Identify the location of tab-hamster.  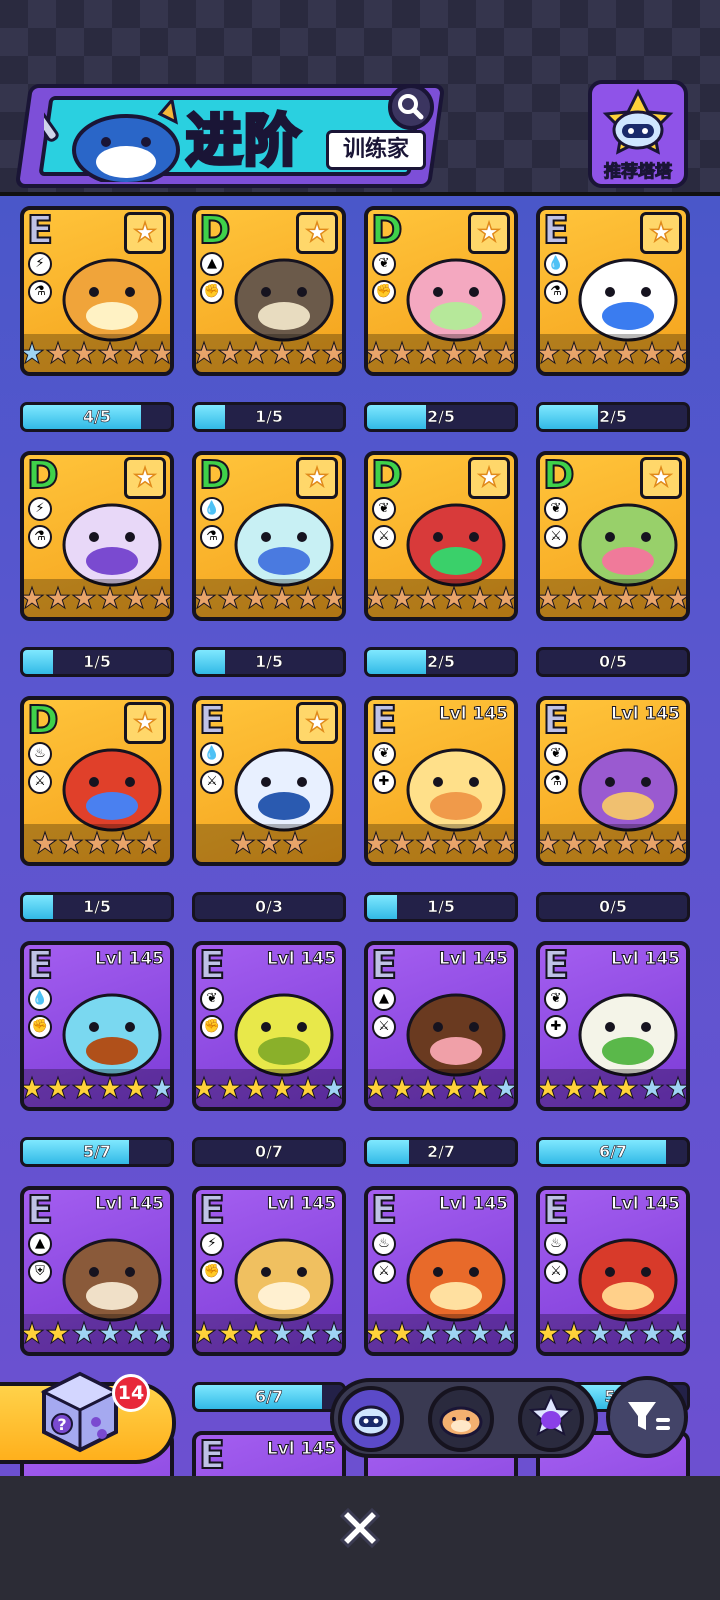
(461, 1419).